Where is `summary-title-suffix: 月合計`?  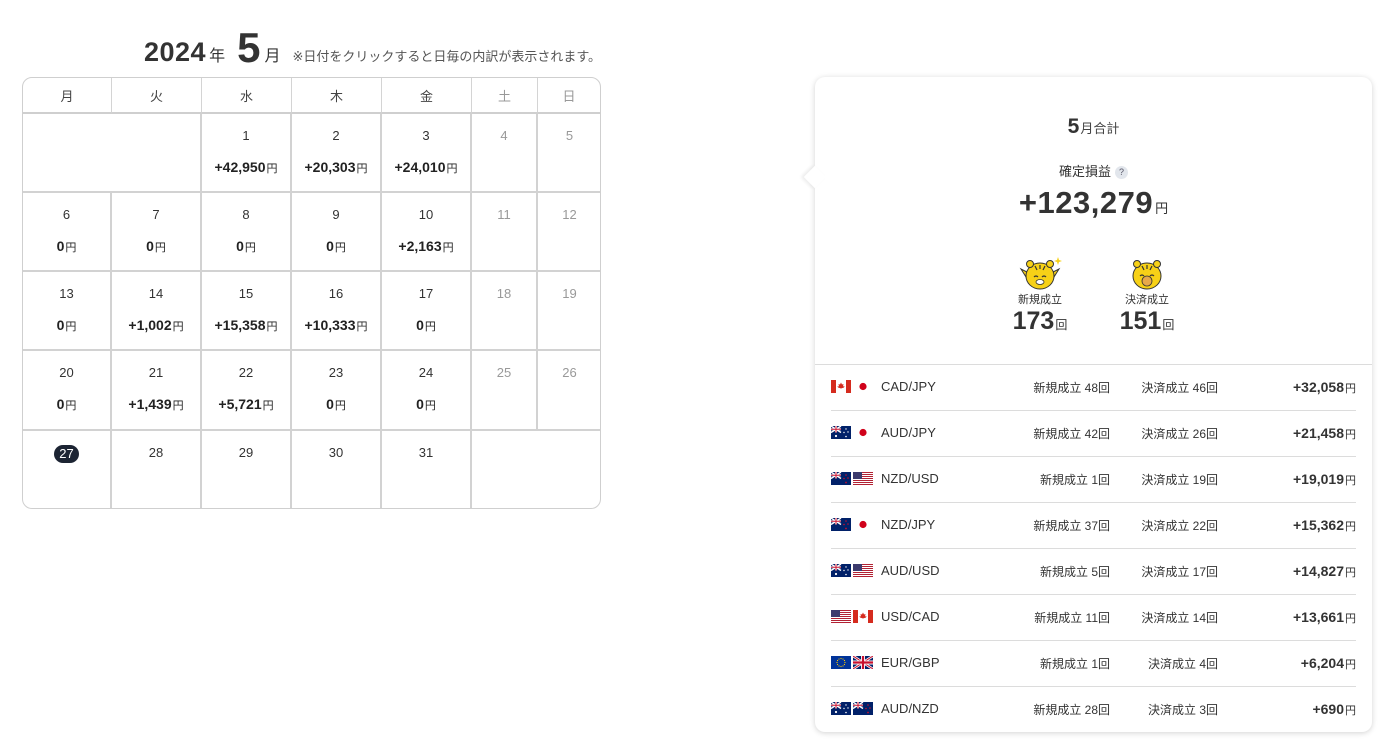
summary-title-suffix: 月合計 is located at coordinates (1100, 128).